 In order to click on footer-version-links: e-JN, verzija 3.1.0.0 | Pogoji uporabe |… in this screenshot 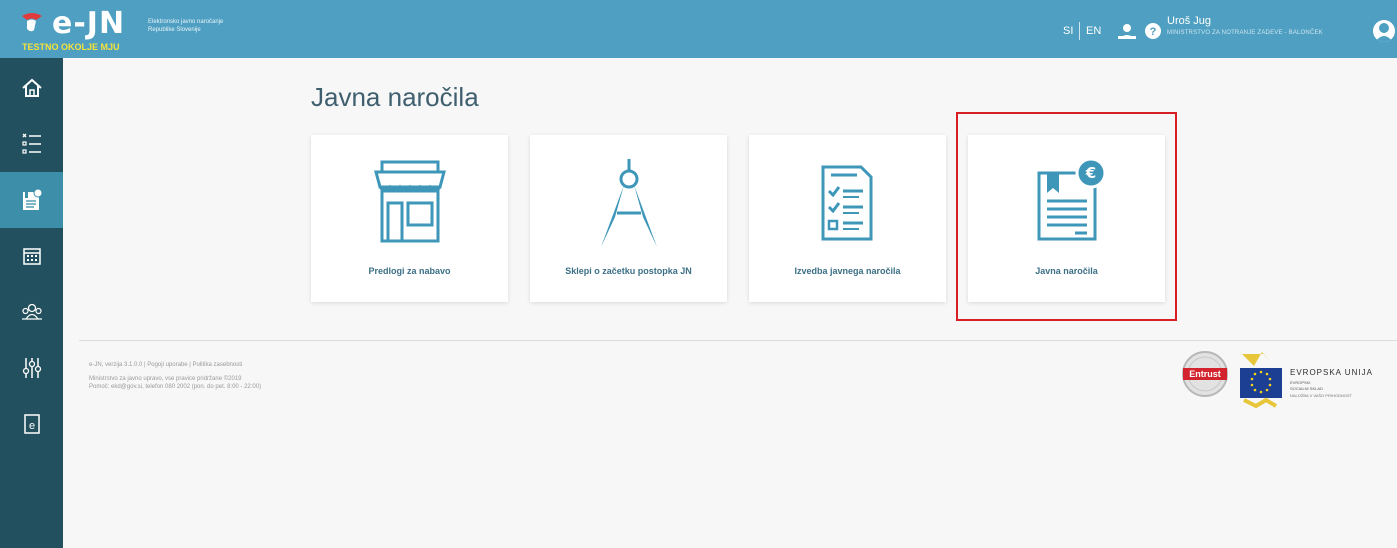, I will do `click(165, 365)`.